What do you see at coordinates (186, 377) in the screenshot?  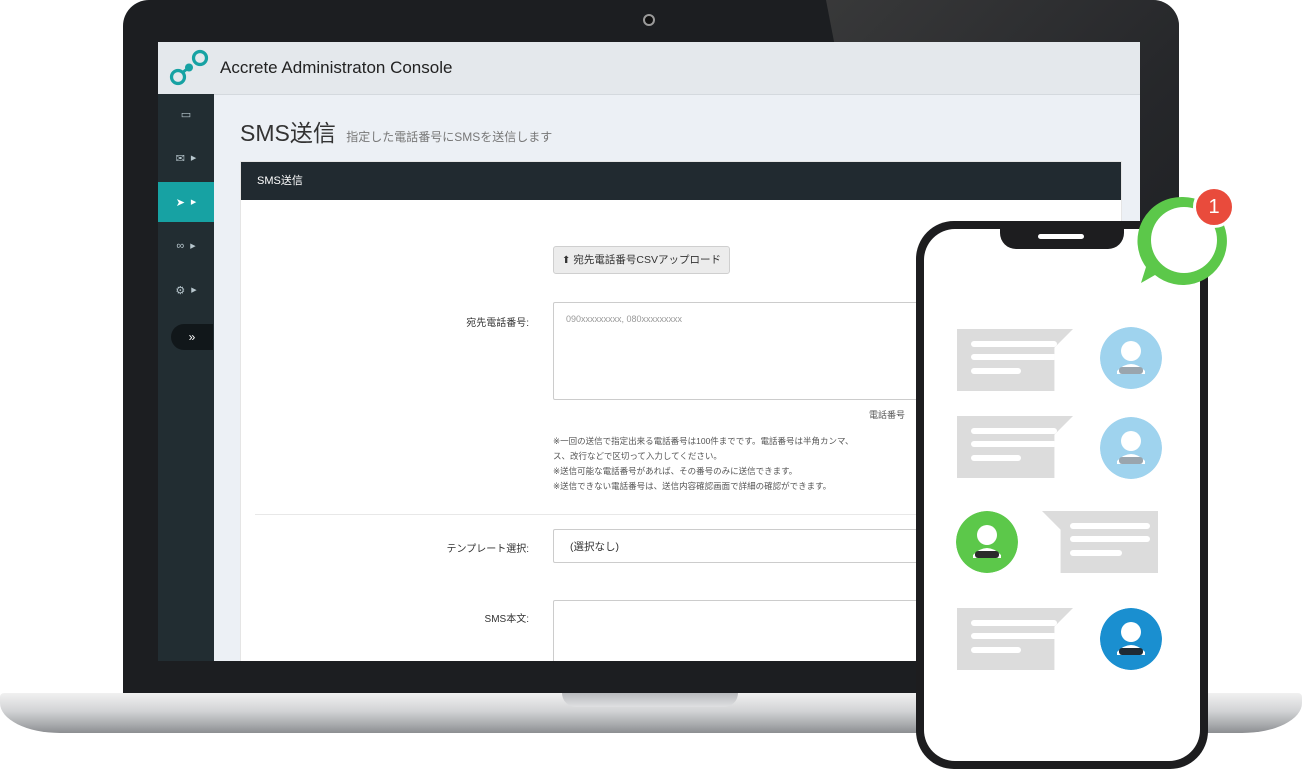 I see `sidebar: ▭ ✉ ▶ ➤ ▶ ∞ ▶ ⚙ ▶ »` at bounding box center [186, 377].